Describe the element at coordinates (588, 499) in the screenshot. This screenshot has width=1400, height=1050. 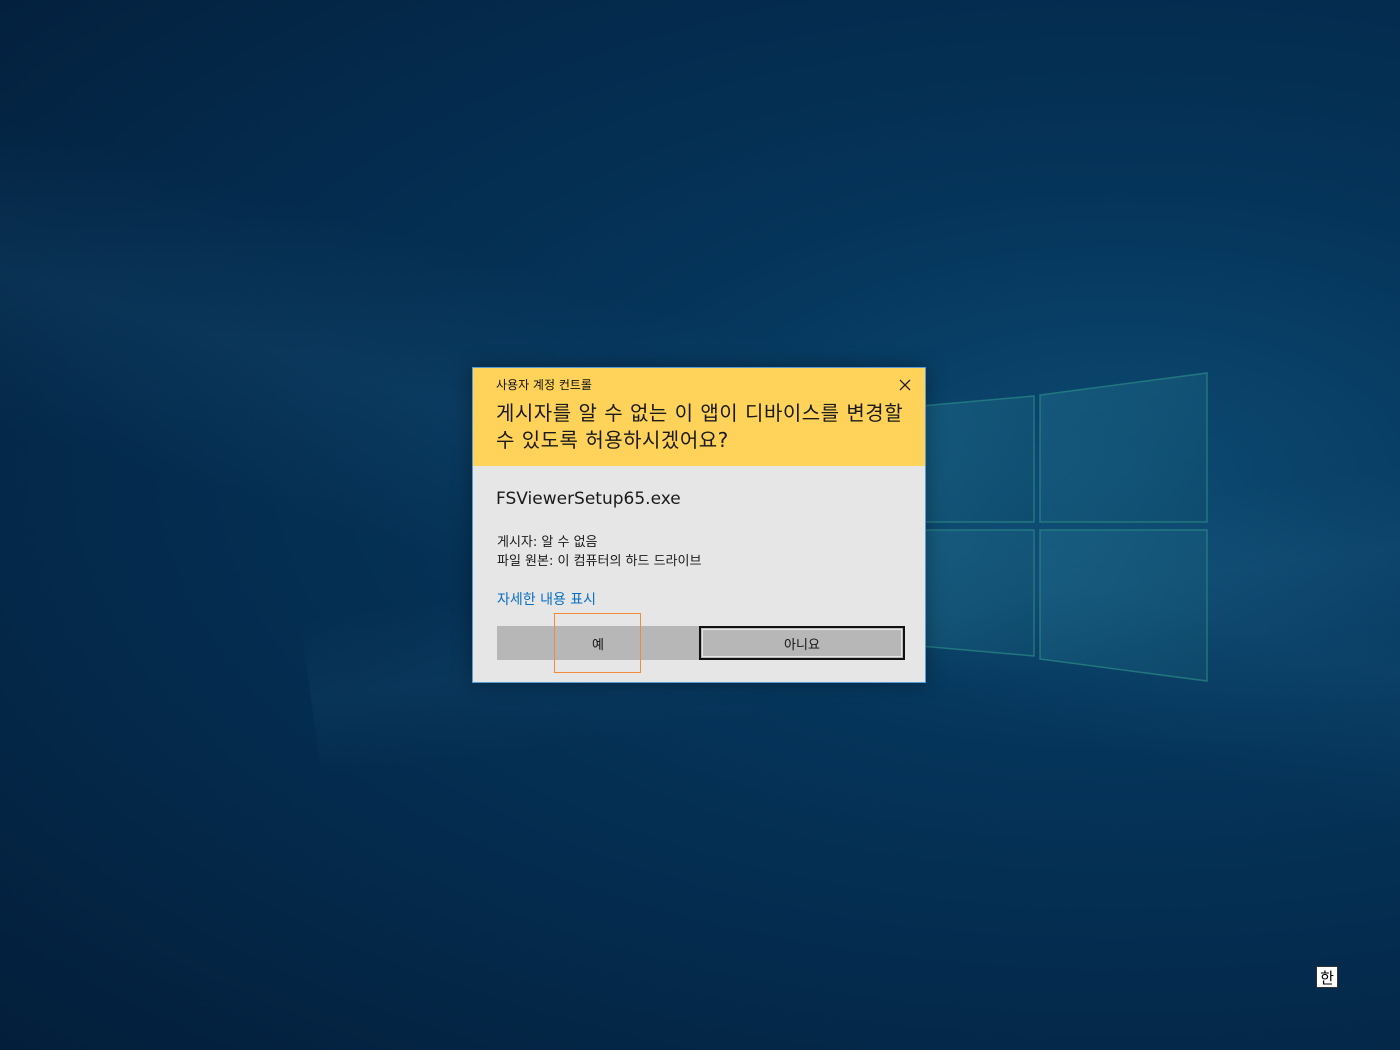
I see `app-name: FSViewerSetup65.exe` at that location.